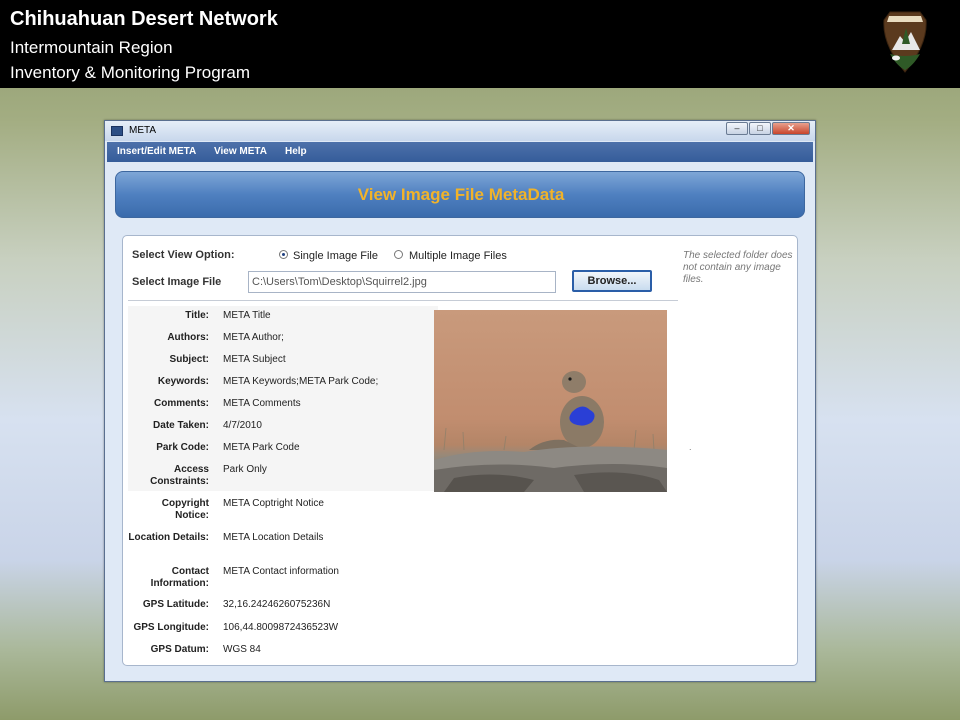 The image size is (960, 720). What do you see at coordinates (253, 337) in the screenshot?
I see `authors-value: META Author;` at bounding box center [253, 337].